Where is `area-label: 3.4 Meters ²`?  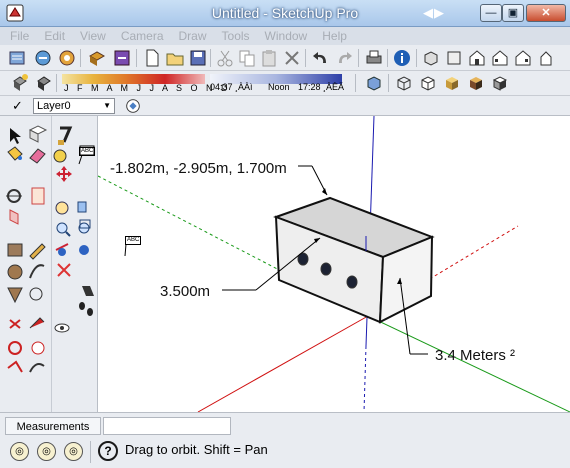 area-label: 3.4 Meters ² is located at coordinates (475, 355).